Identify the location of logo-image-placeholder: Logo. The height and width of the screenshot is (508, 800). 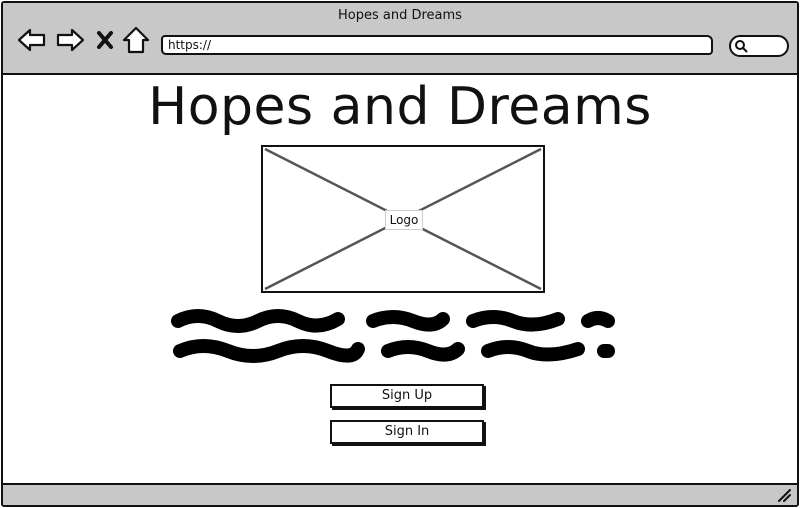
(403, 219).